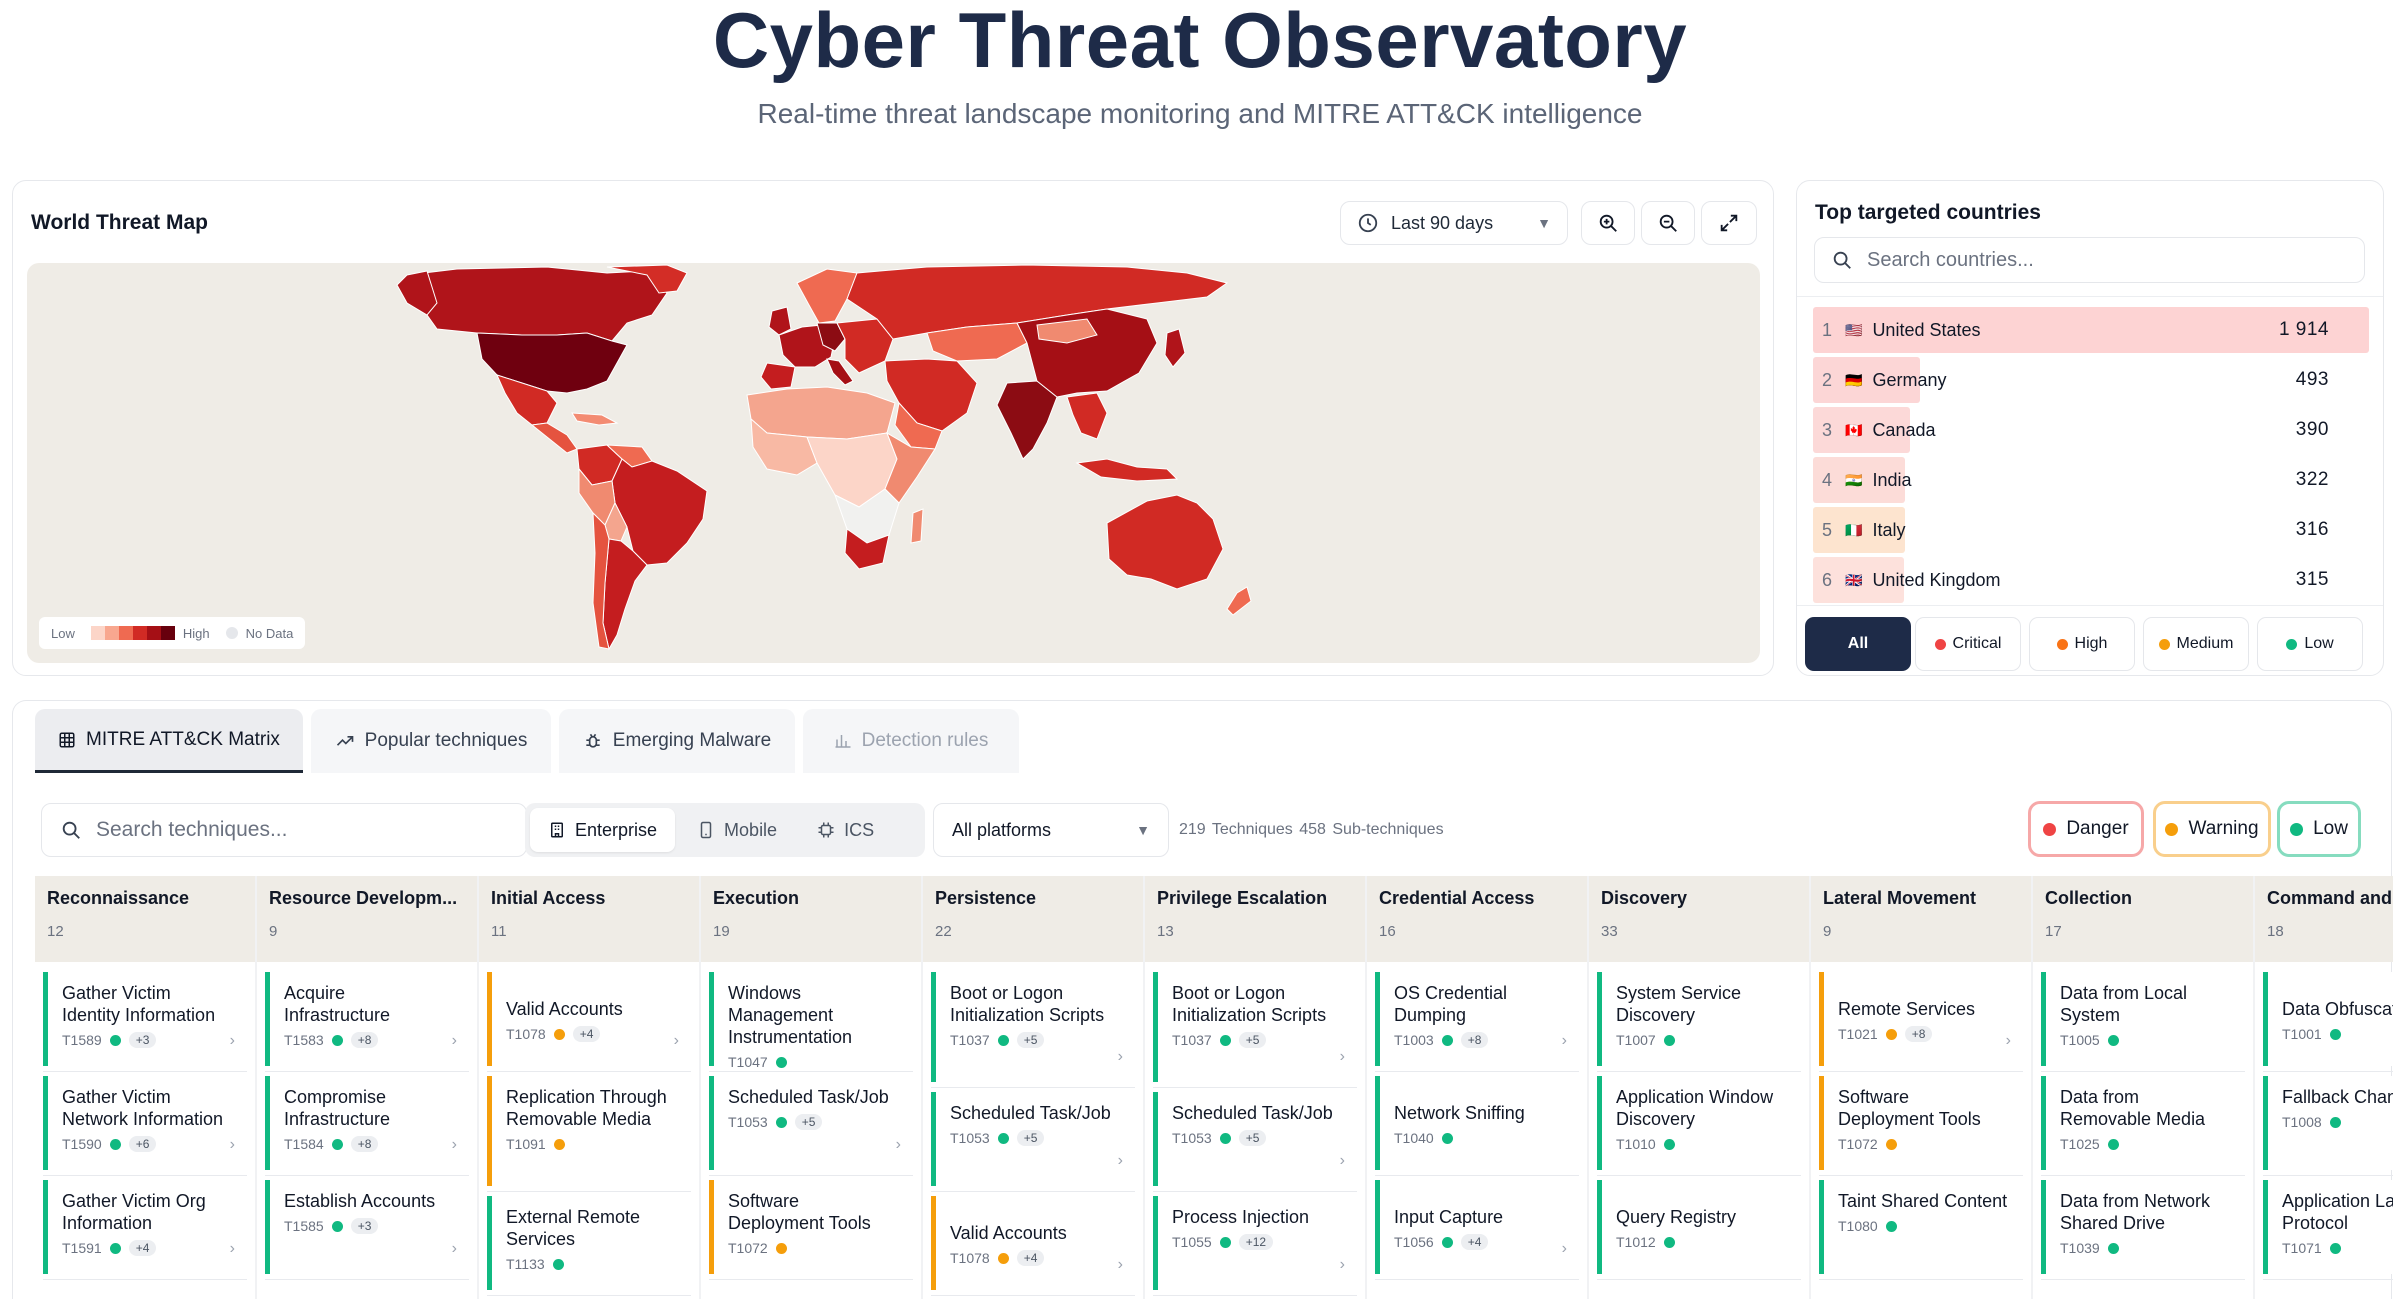 Image resolution: width=2400 pixels, height=1299 pixels. I want to click on technique-card: Input Capture T1056 +4 ›, so click(1477, 1227).